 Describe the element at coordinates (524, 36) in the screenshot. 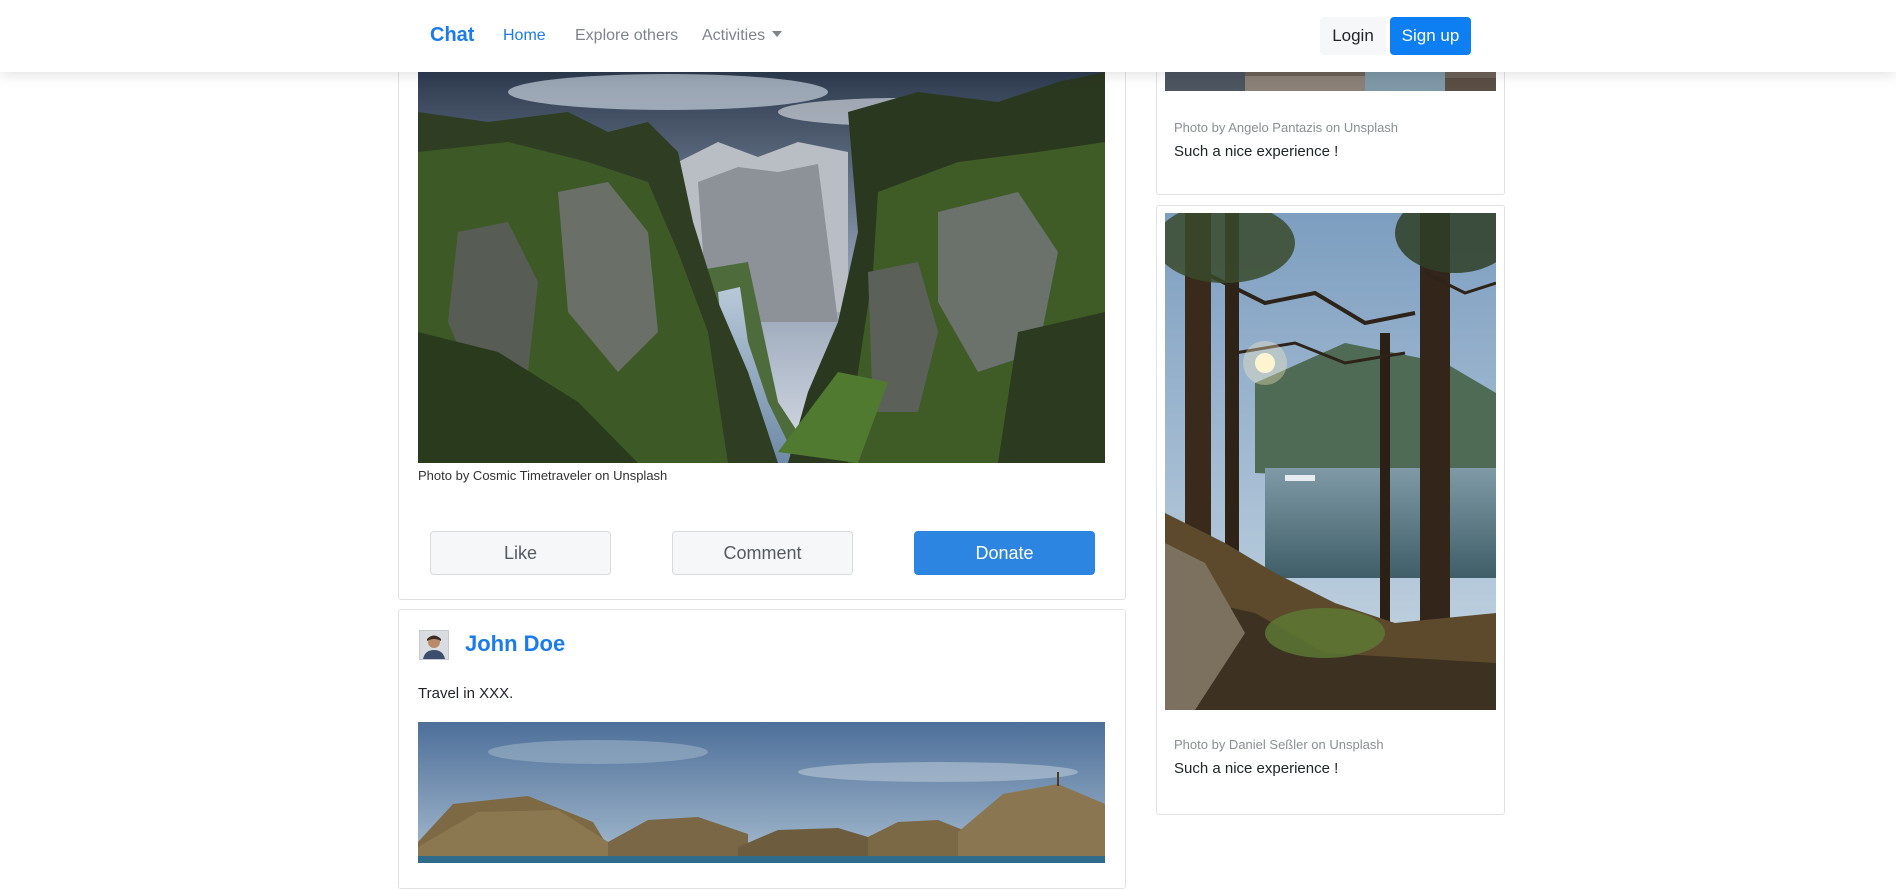

I see `nav-home: Home` at that location.